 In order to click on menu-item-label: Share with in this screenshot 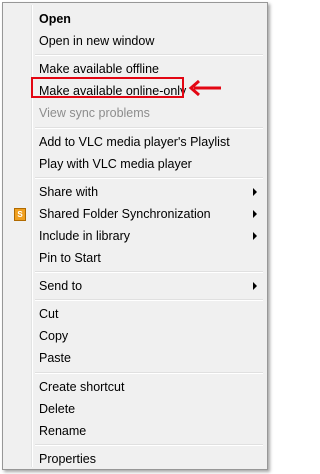, I will do `click(69, 192)`.